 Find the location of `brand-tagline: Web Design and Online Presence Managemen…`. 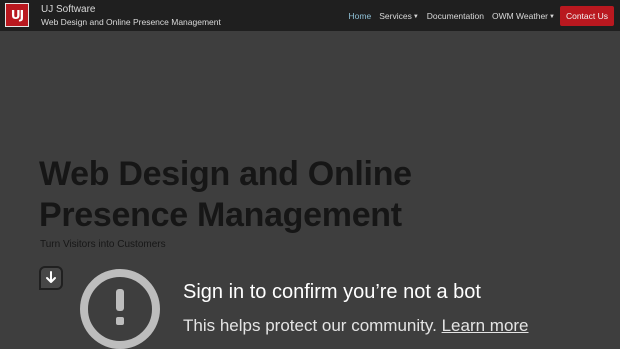

brand-tagline: Web Design and Online Presence Managemen… is located at coordinates (131, 22).